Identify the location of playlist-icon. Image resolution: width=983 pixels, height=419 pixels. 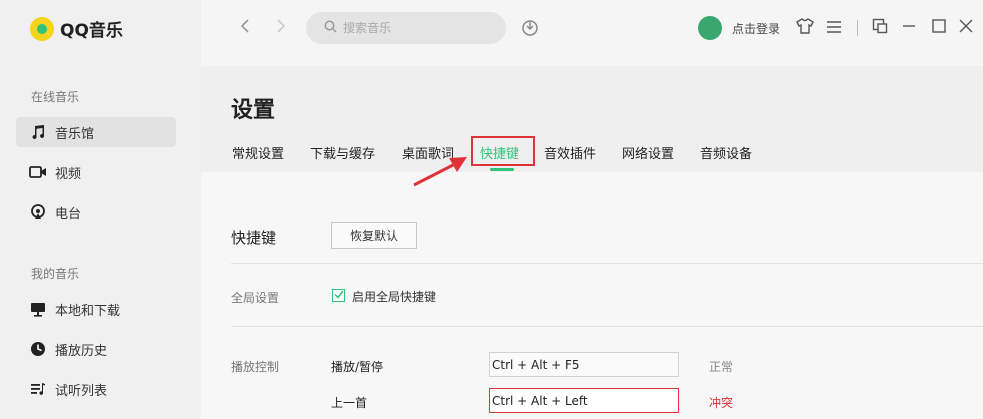
(38, 389).